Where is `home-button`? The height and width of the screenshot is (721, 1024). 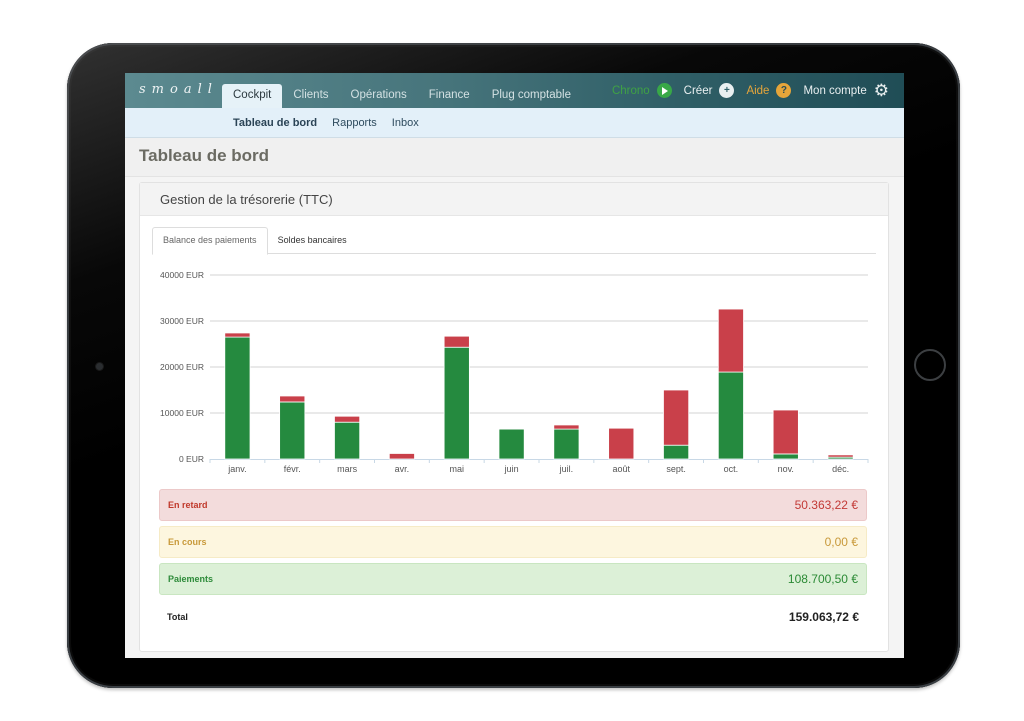 home-button is located at coordinates (930, 365).